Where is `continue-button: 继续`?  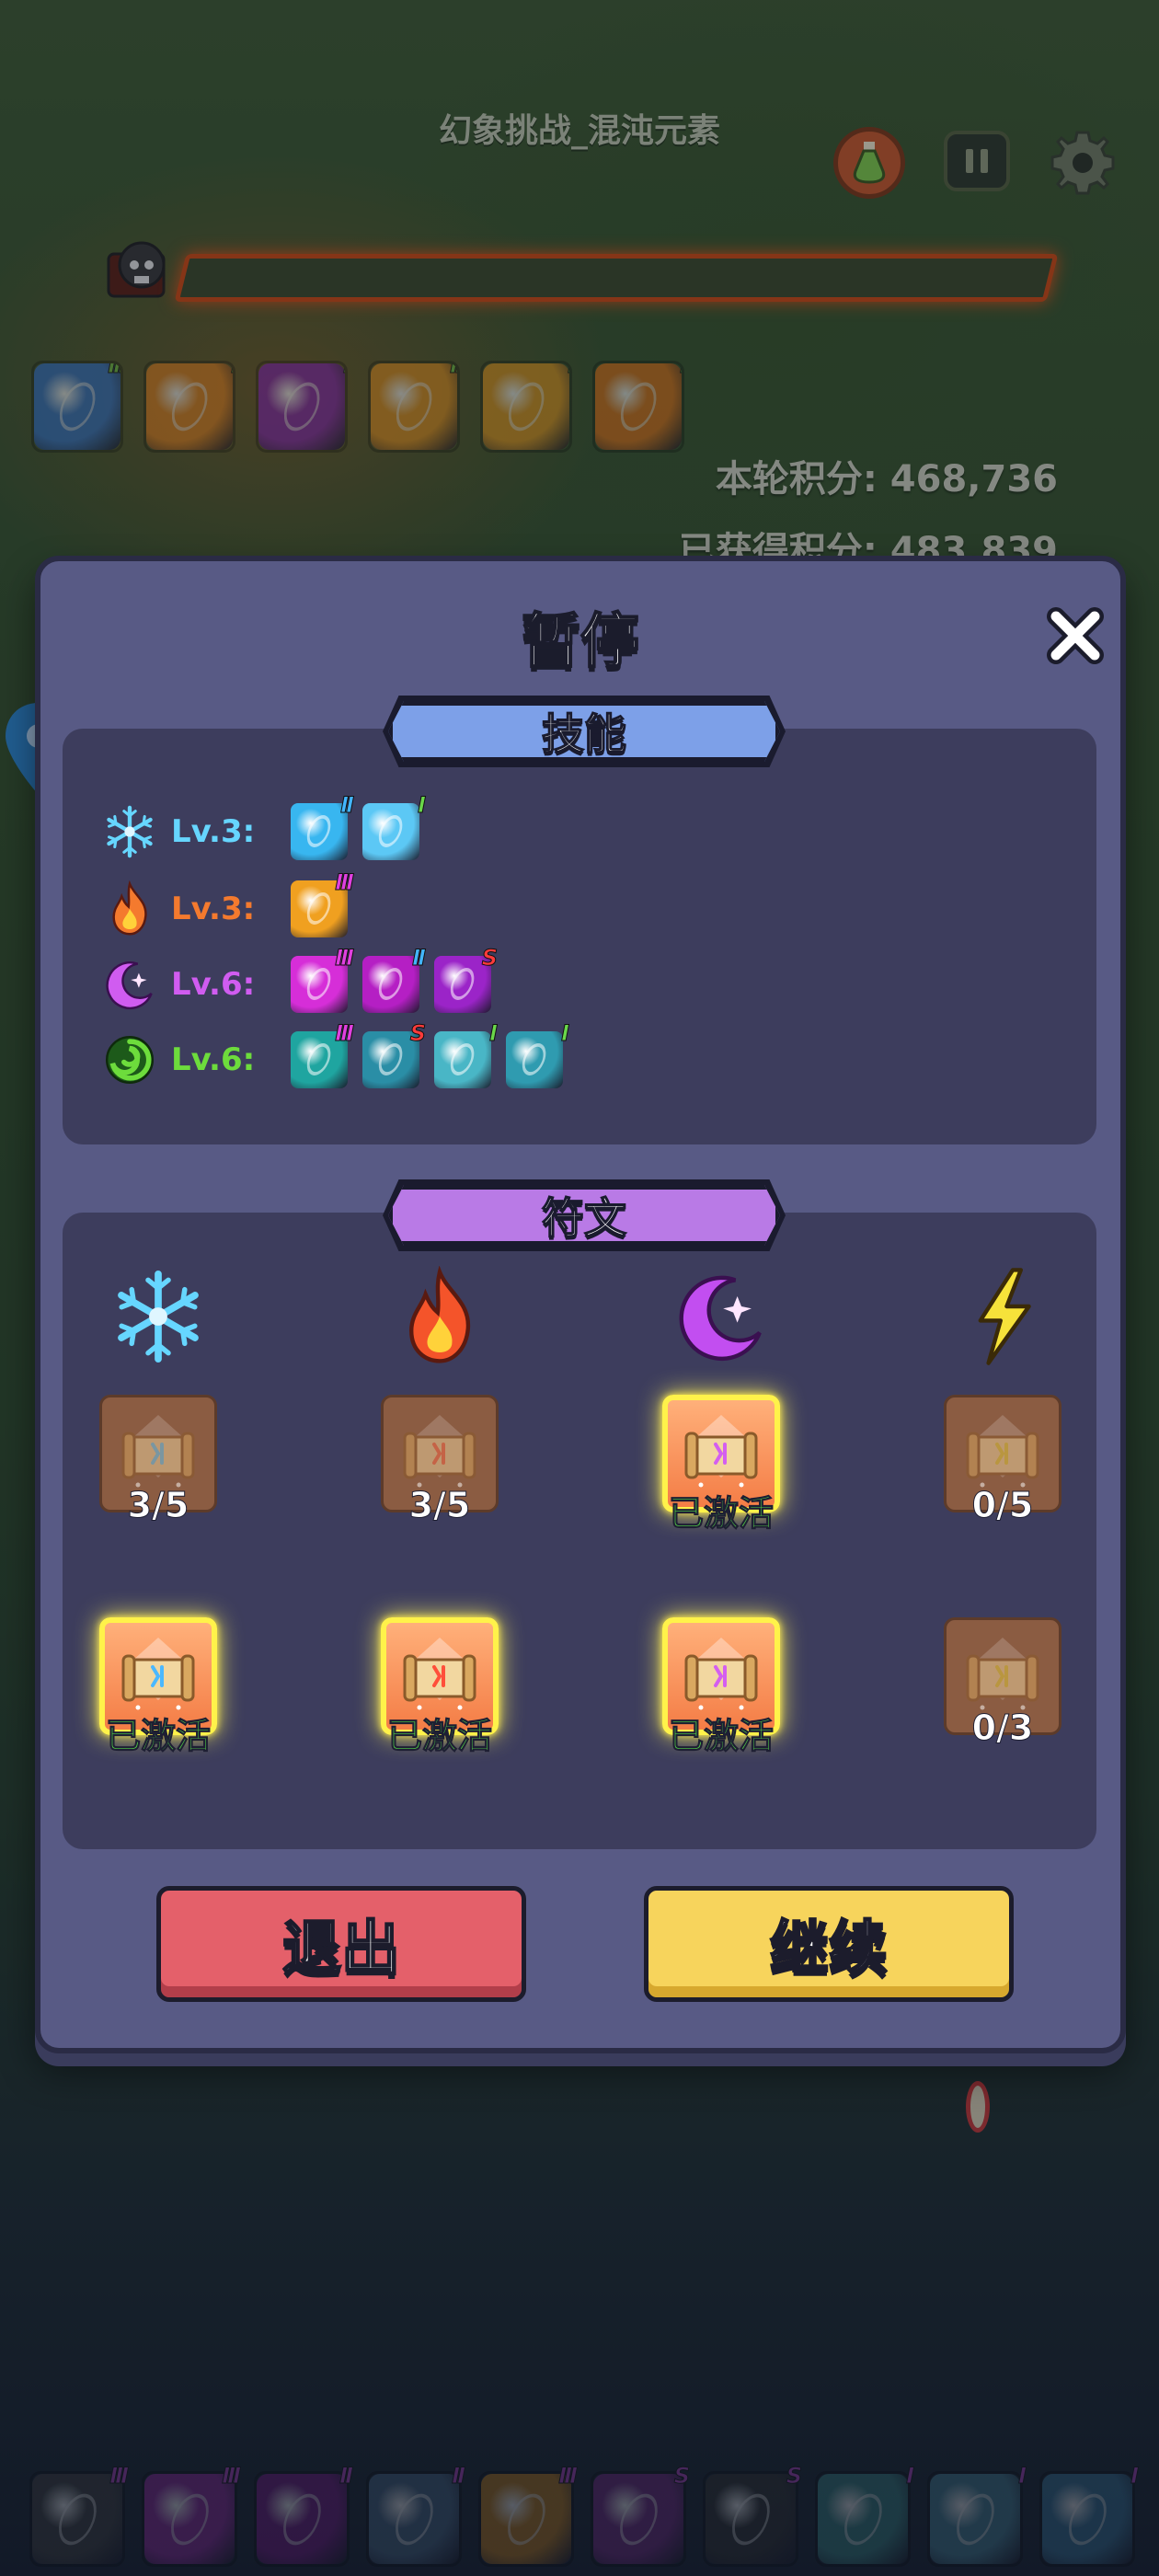 continue-button: 继续 is located at coordinates (829, 1944).